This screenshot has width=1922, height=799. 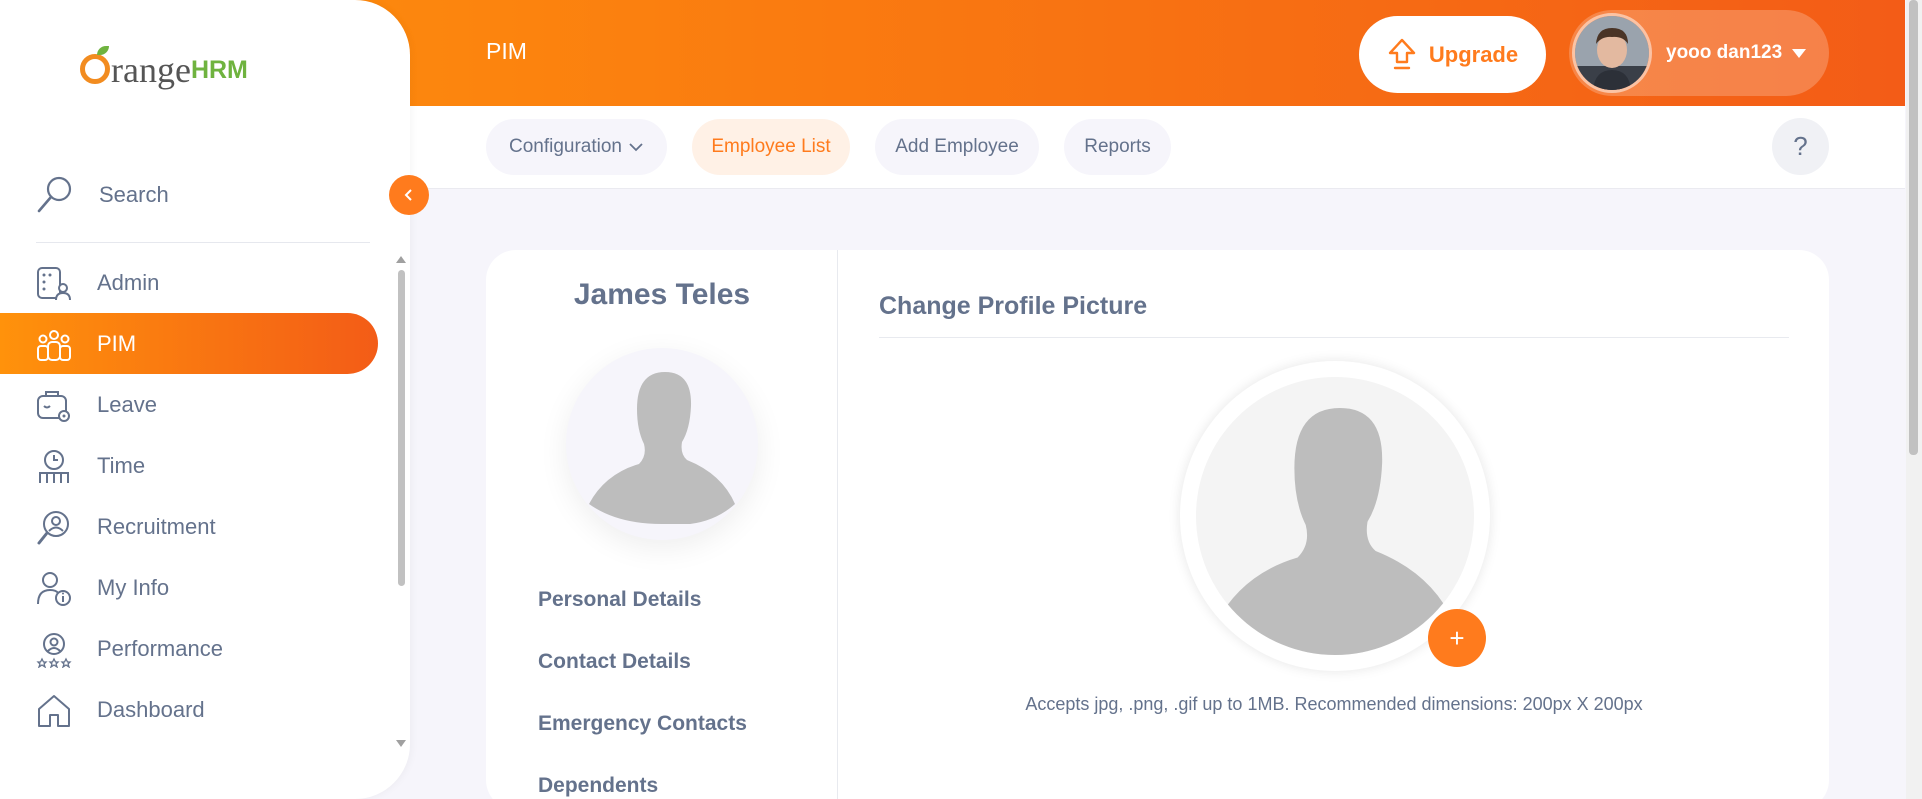 I want to click on scroll-up-arrow, so click(x=401, y=259).